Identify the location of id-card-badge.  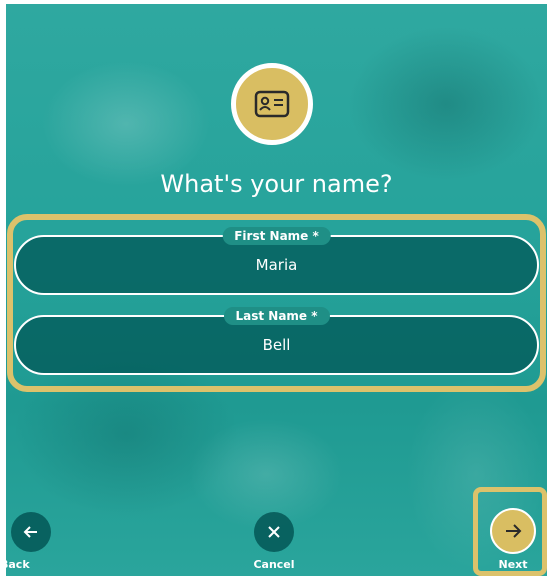
(272, 104).